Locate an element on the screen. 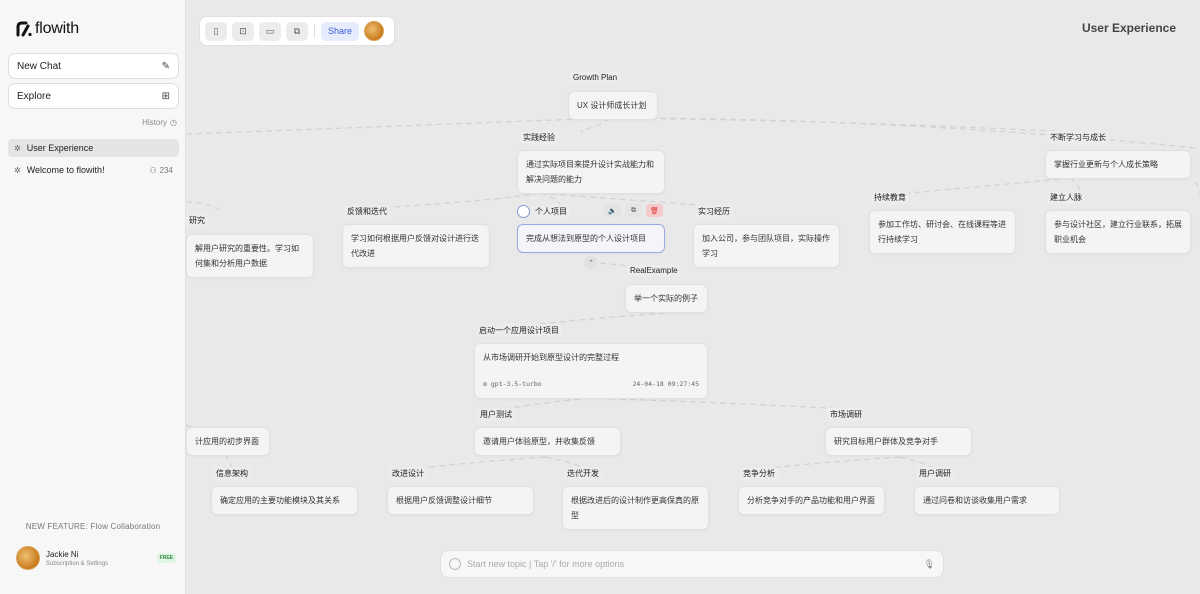 The width and height of the screenshot is (1200, 594). node-select-radio is located at coordinates (523, 211).